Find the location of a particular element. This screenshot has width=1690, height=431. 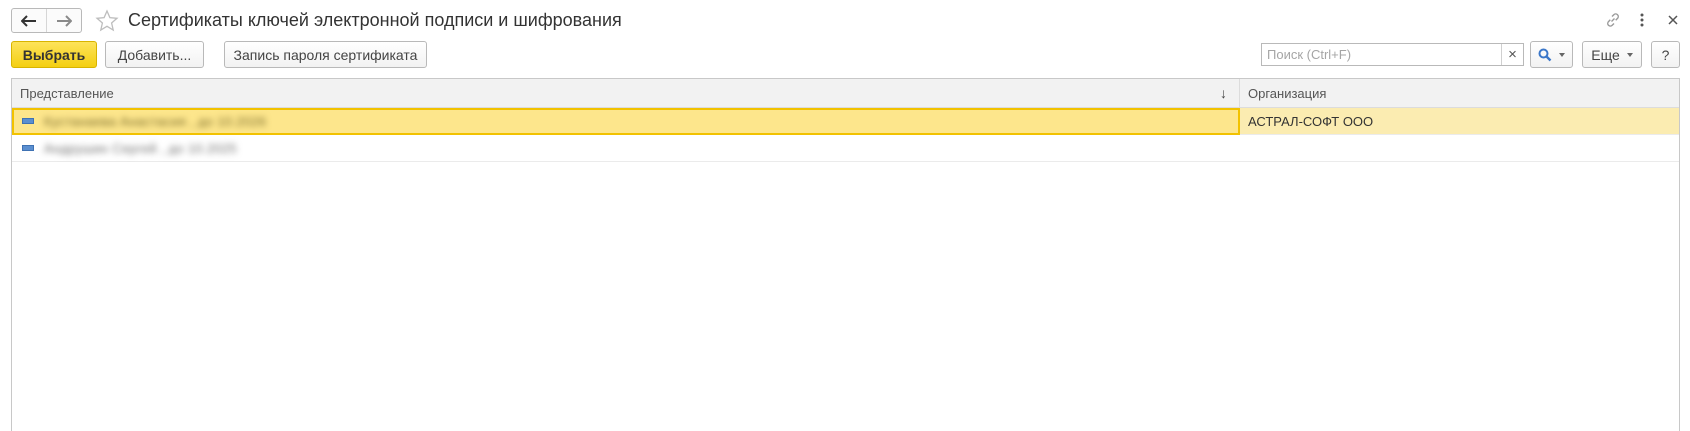

close-icon is located at coordinates (1673, 20).